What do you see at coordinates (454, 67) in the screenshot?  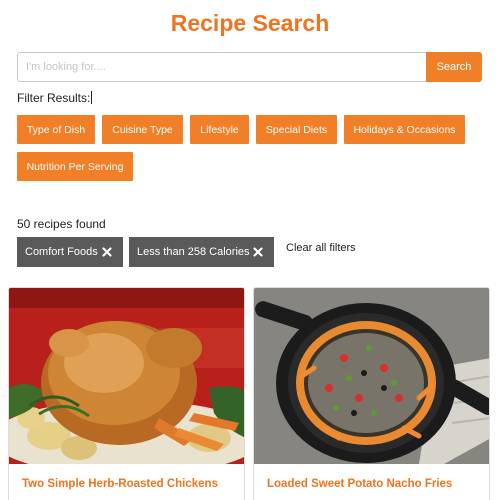 I see `search-button: Search` at bounding box center [454, 67].